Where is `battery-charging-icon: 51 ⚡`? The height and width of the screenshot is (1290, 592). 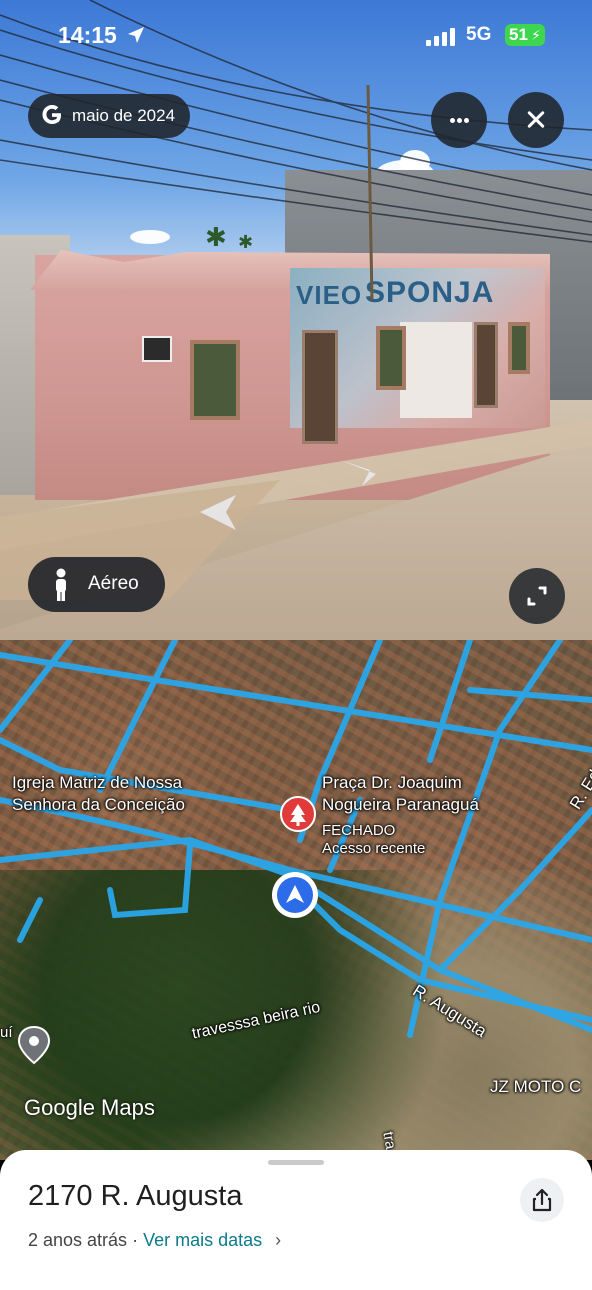
battery-charging-icon: 51 ⚡ is located at coordinates (525, 35).